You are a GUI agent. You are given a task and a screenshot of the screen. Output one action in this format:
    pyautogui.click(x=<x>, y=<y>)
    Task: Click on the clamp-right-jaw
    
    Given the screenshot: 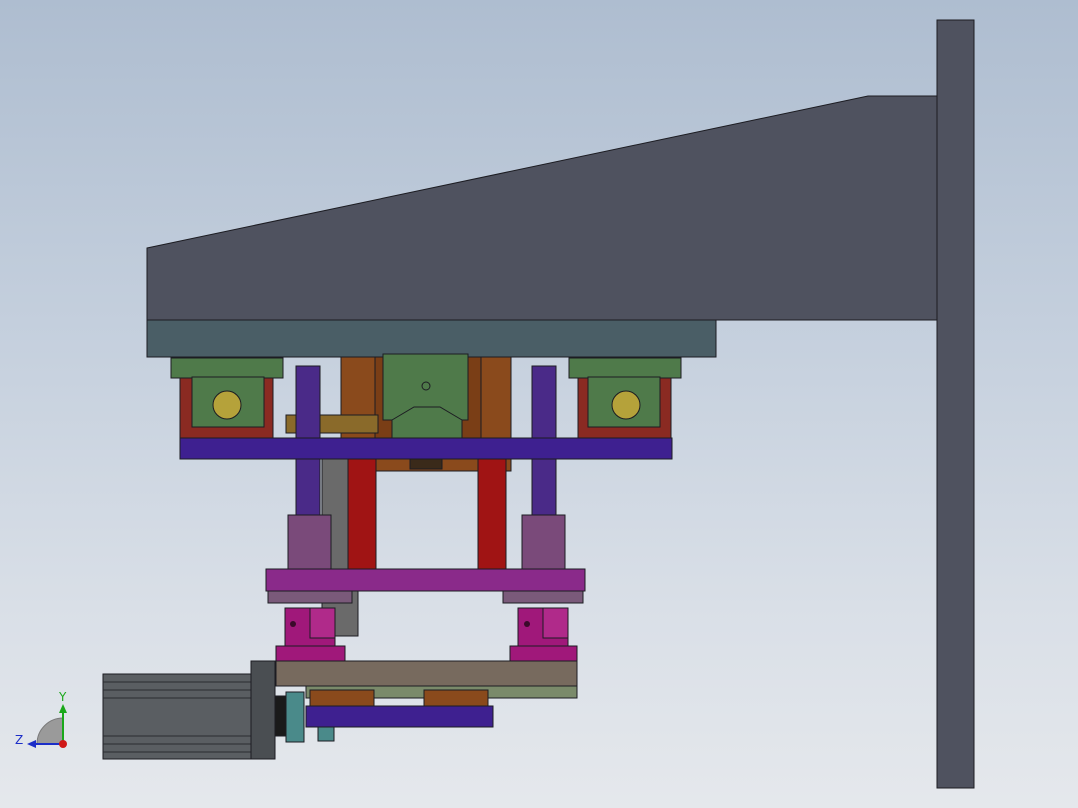 What is the action you would take?
    pyautogui.click(x=555, y=623)
    